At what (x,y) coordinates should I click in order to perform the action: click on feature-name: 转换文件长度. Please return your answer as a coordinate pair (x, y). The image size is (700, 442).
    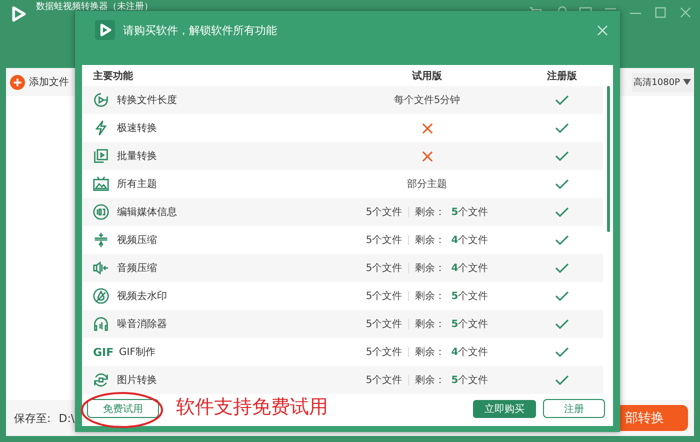
    Looking at the image, I should click on (147, 100).